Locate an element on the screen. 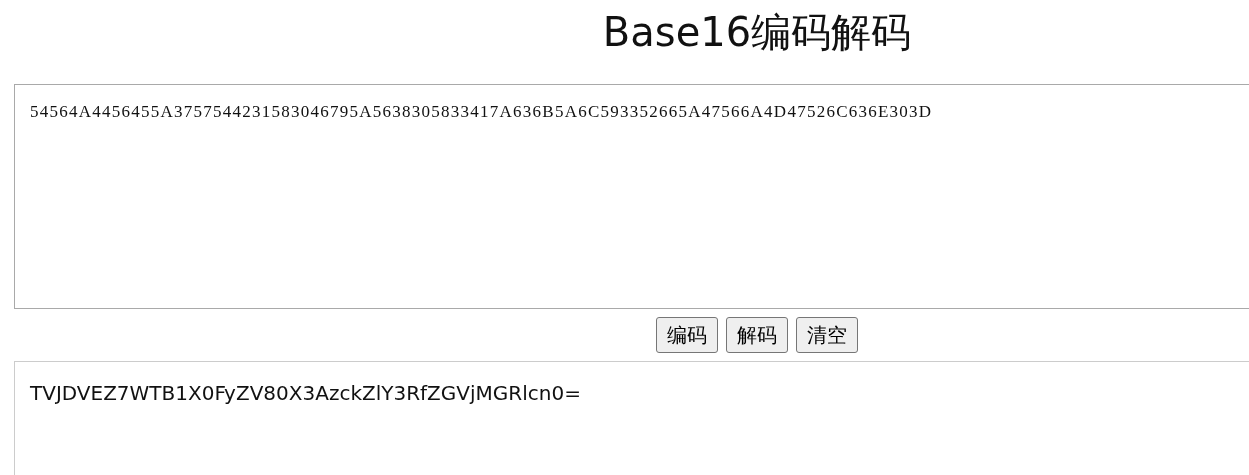 This screenshot has width=1249, height=475. clear-button: 清空 is located at coordinates (827, 335).